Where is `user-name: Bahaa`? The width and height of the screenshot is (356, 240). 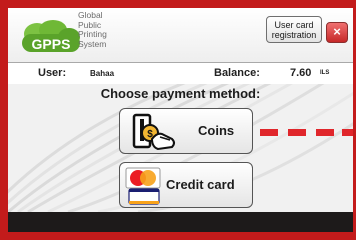
user-name: Bahaa is located at coordinates (102, 73).